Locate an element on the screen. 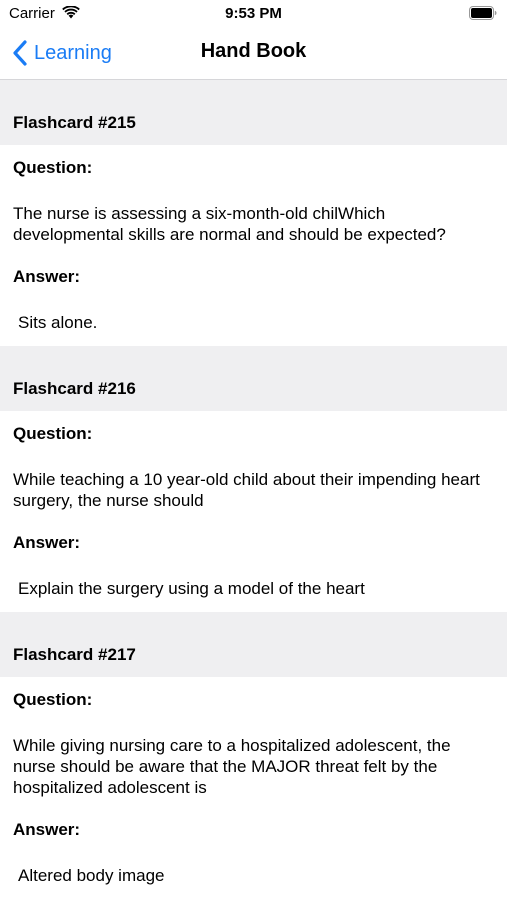  flashcard-header: Flashcard #216 is located at coordinates (253, 378).